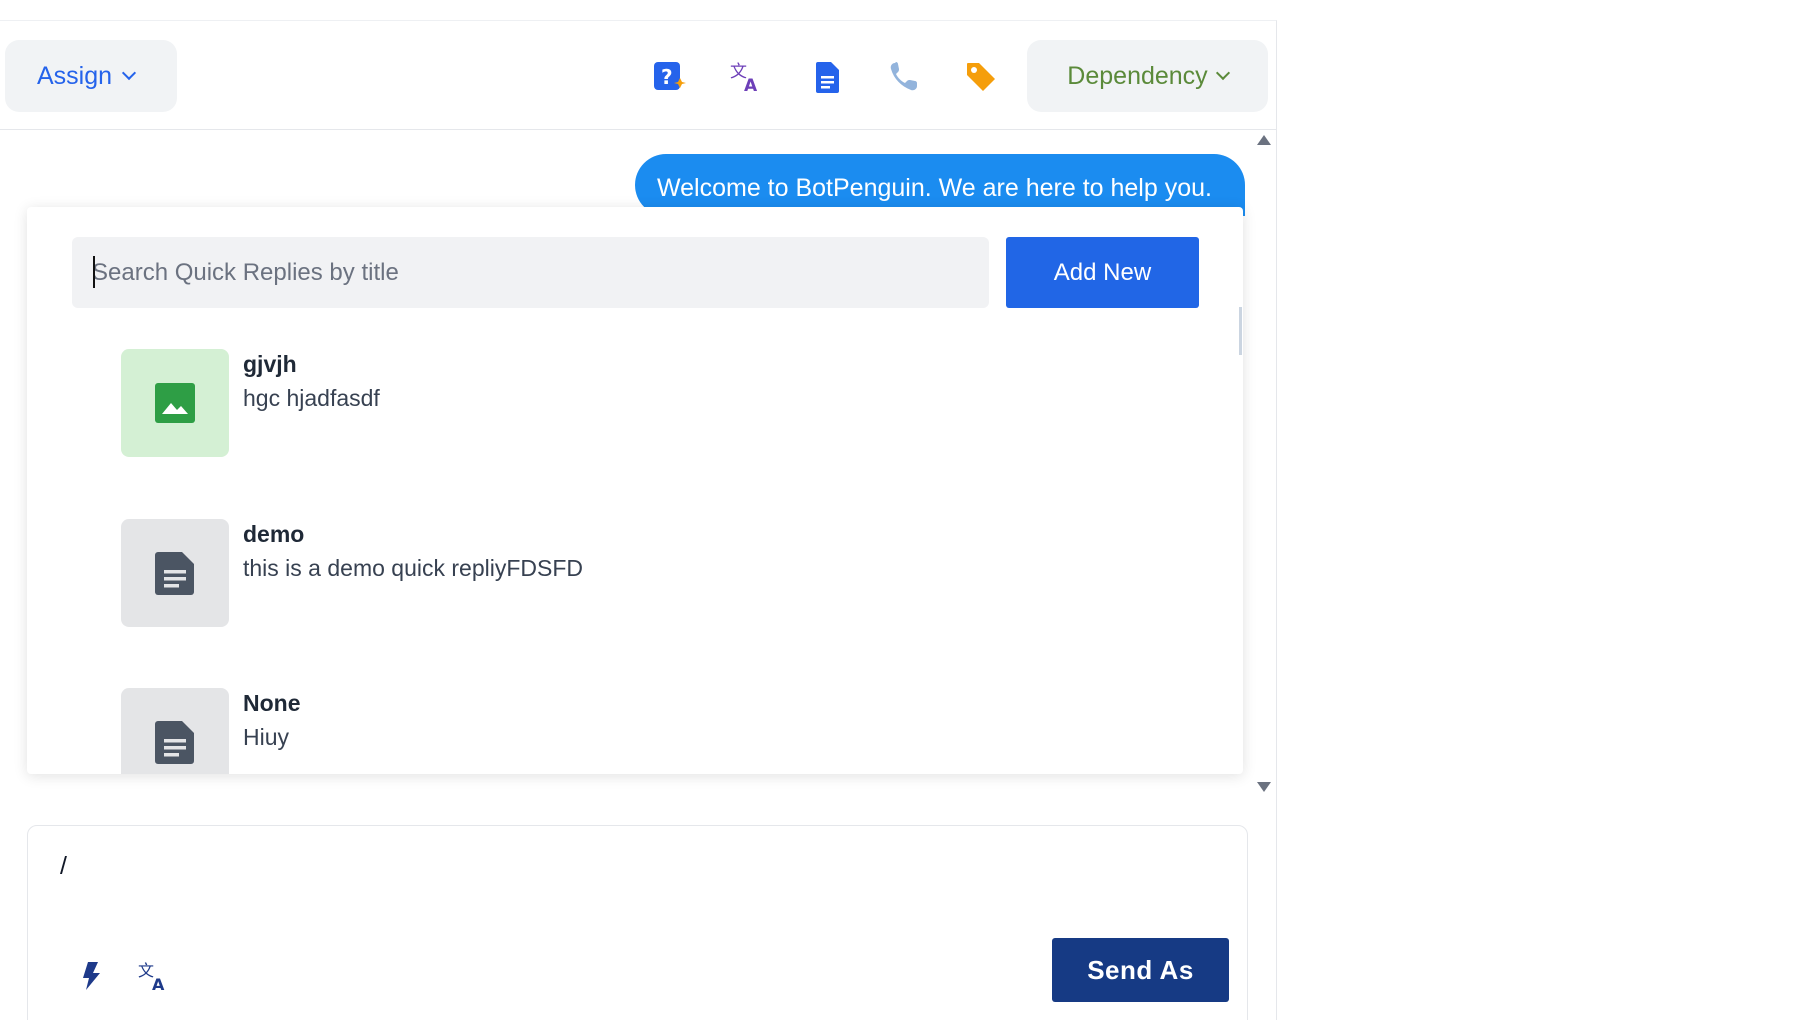  I want to click on quick-reply-text: Hiuy, so click(266, 737).